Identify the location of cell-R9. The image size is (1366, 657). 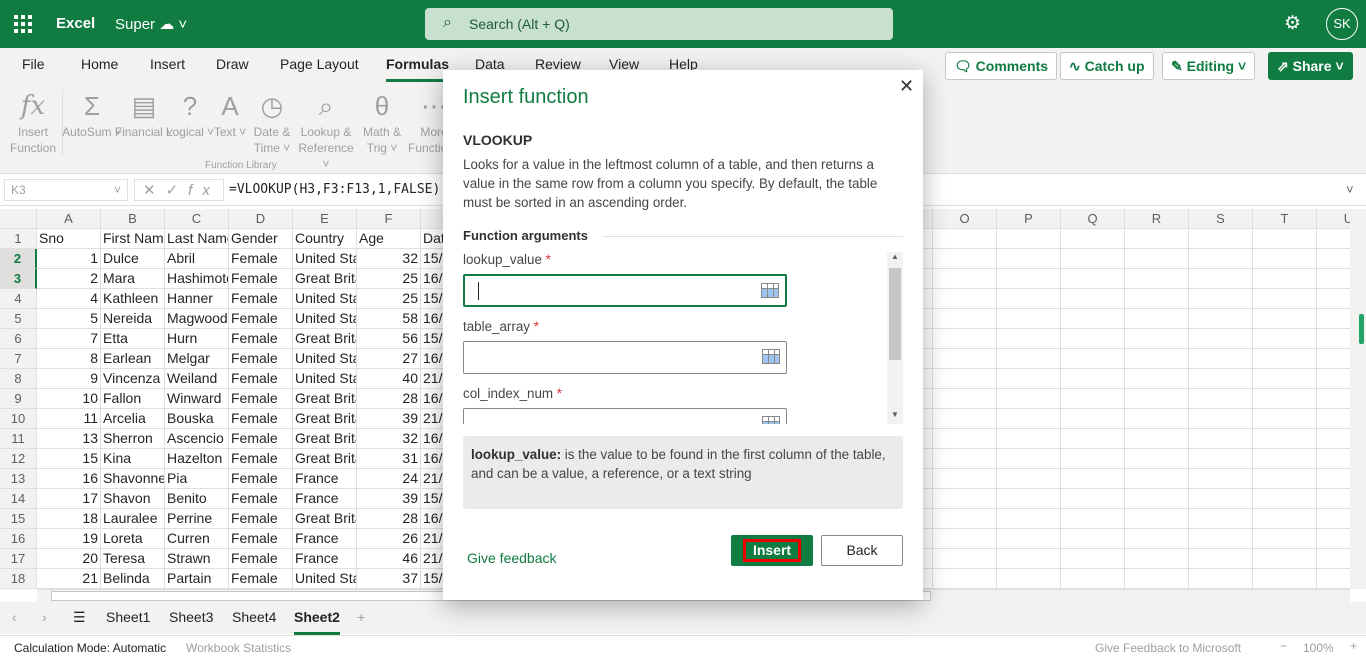
(1157, 399).